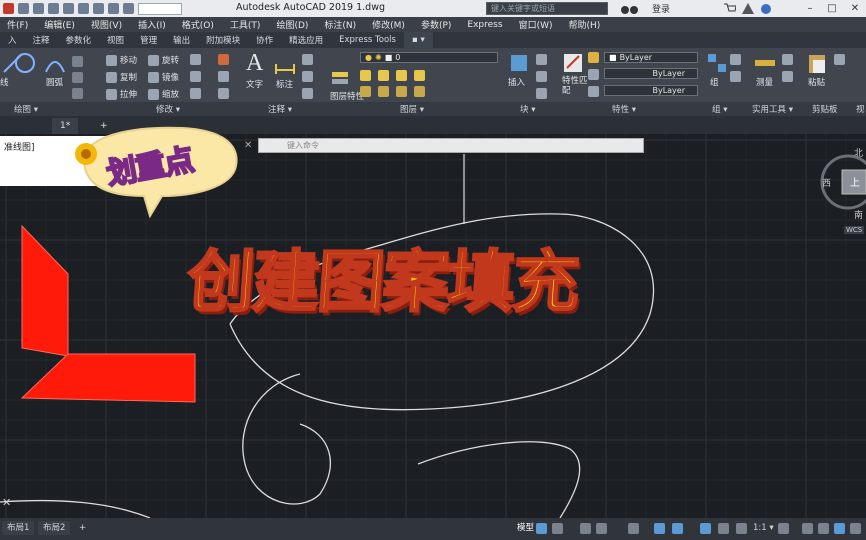 Image resolution: width=866 pixels, height=540 pixels. What do you see at coordinates (195, 93) in the screenshot?
I see `array-icon` at bounding box center [195, 93].